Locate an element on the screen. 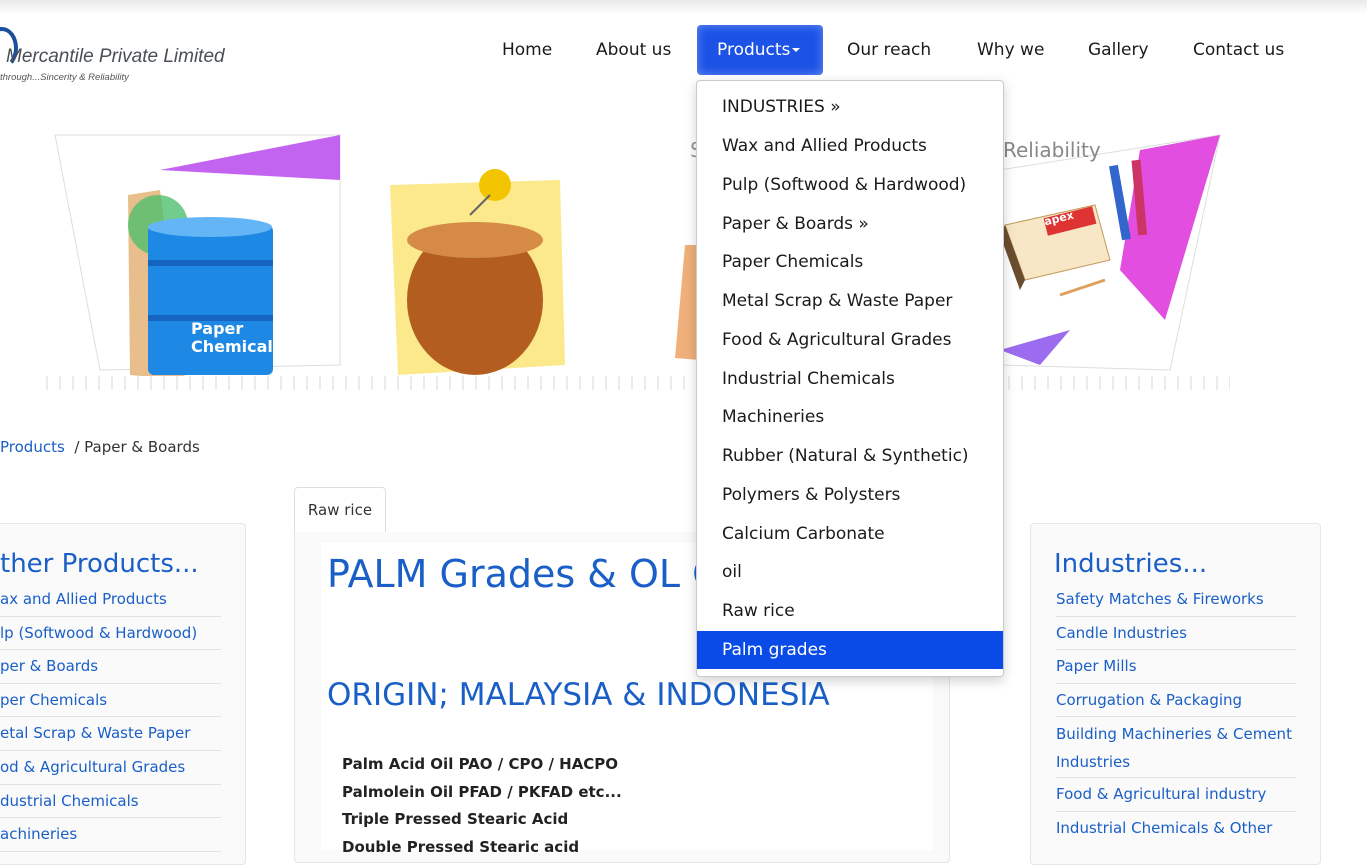  dropdown-item-food-agri: Food & Agricultural Grades is located at coordinates (850, 340).